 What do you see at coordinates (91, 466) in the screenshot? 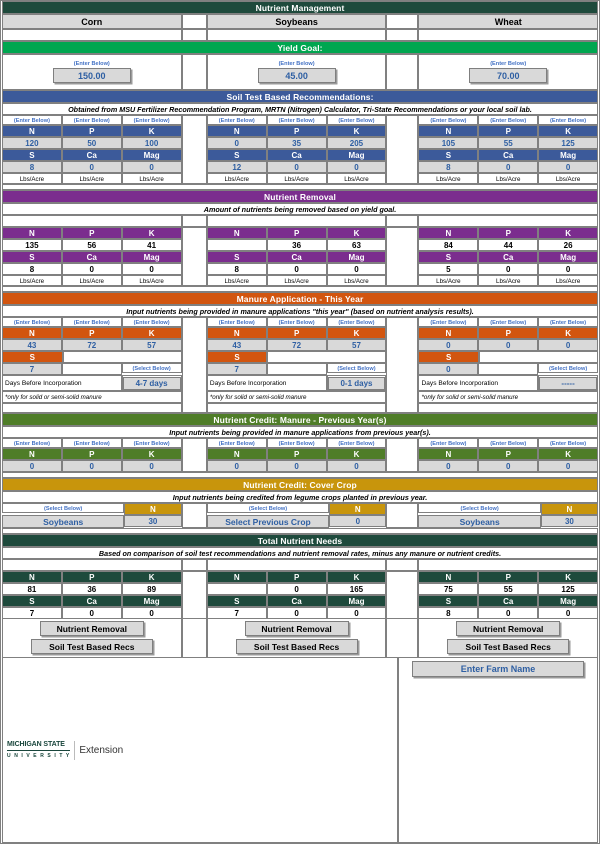
I see `value-p-corn: 0` at bounding box center [91, 466].